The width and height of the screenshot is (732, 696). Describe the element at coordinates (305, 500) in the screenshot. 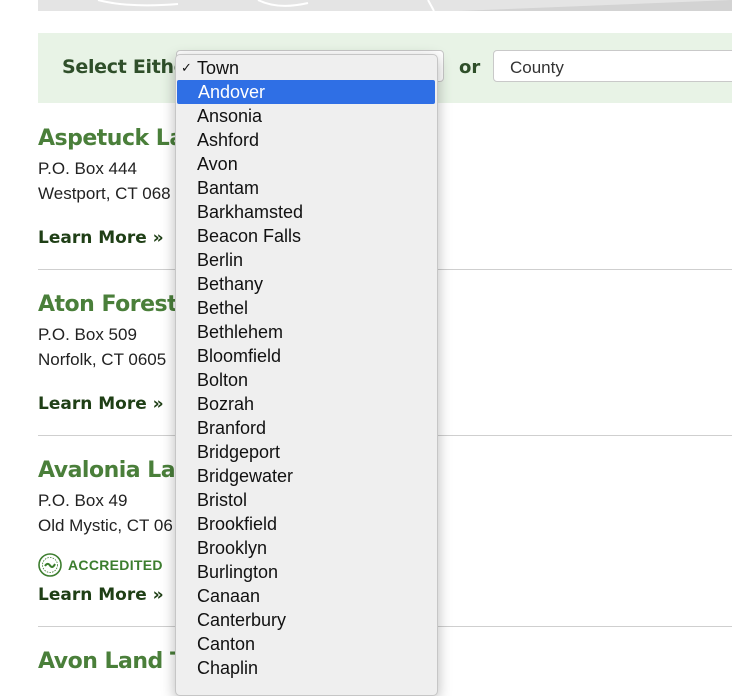

I see `dropdown-option: Bristol` at that location.